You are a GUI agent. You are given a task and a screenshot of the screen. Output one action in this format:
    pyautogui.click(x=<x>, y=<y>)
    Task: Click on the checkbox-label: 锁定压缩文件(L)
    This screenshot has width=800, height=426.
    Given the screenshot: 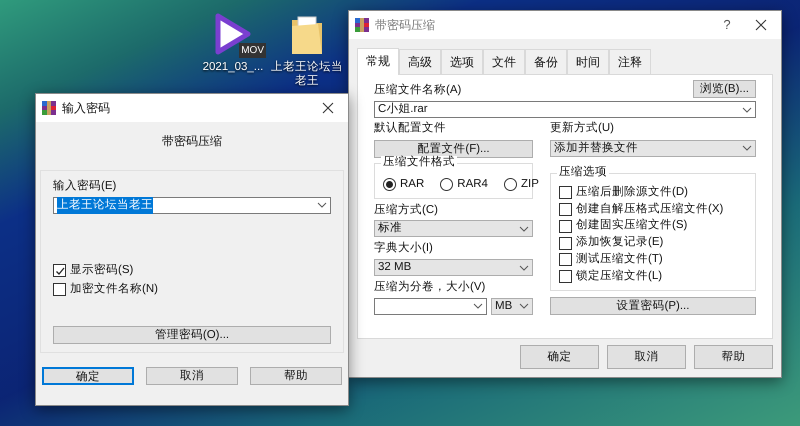 What is the action you would take?
    pyautogui.click(x=619, y=277)
    